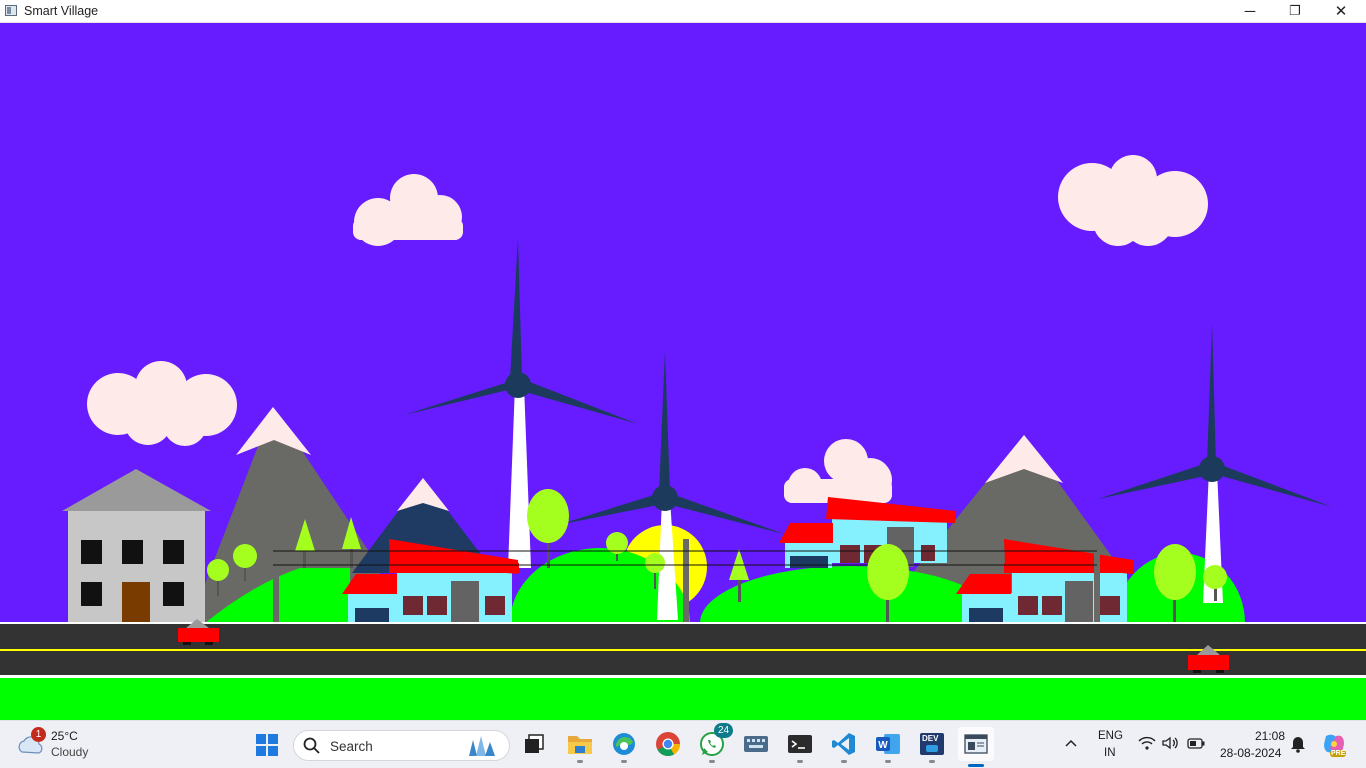 The height and width of the screenshot is (768, 1366). What do you see at coordinates (311, 745) in the screenshot?
I see `search-icon` at bounding box center [311, 745].